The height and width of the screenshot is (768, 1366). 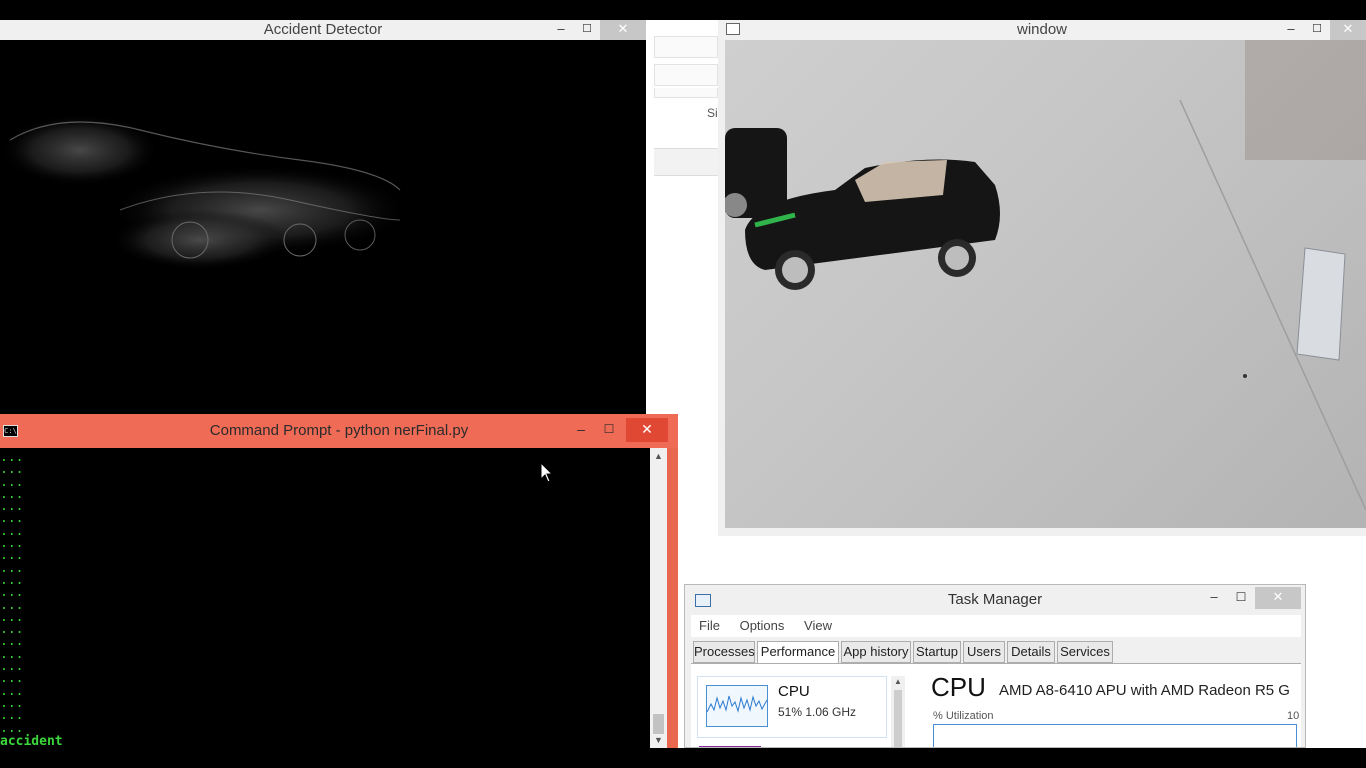 What do you see at coordinates (547, 472) in the screenshot?
I see `mouse-cursor-icon` at bounding box center [547, 472].